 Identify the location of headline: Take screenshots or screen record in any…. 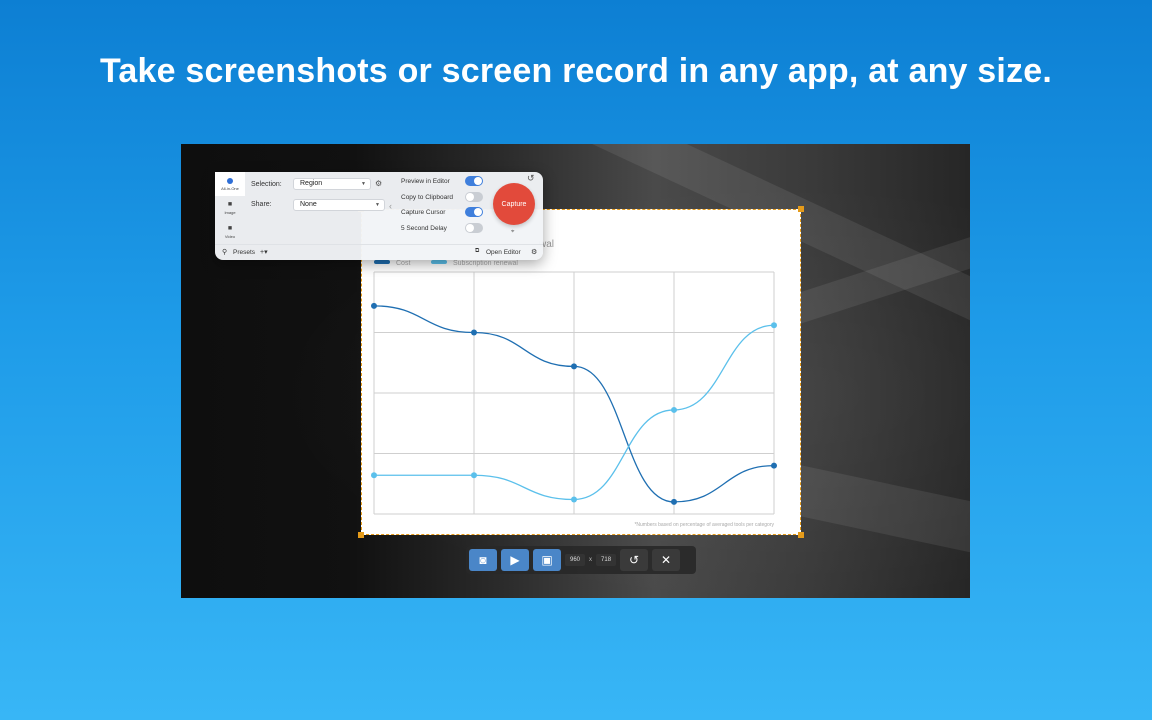
(576, 71).